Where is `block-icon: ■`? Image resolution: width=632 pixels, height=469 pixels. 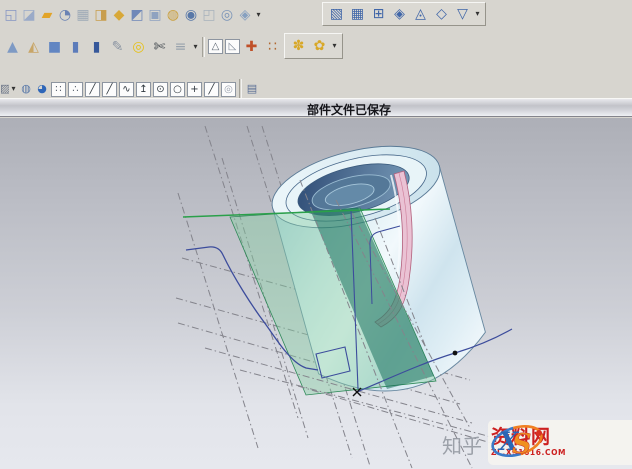
block-icon: ■ is located at coordinates (54, 47).